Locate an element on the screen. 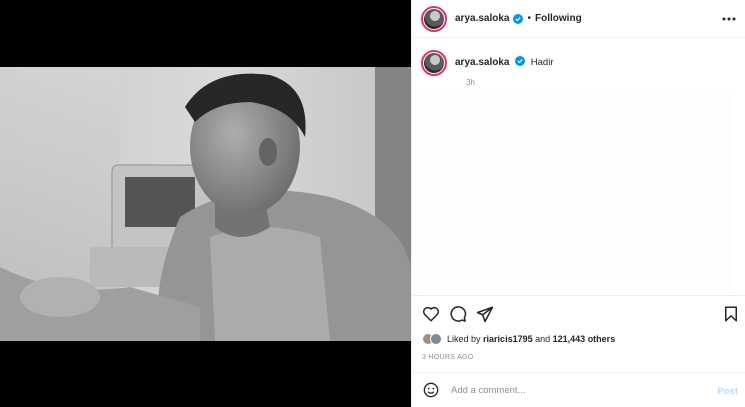 This screenshot has height=407, width=745. likes-summary: Liked by riaricis1795 and 121,443 others is located at coordinates (518, 339).